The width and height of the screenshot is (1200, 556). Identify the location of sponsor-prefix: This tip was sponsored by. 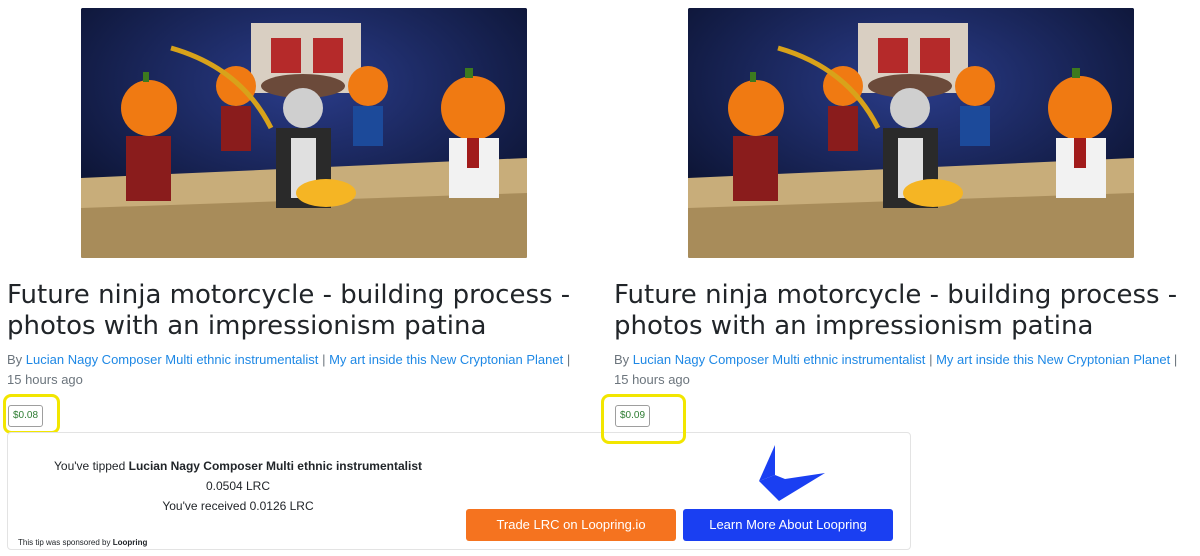
(64, 542).